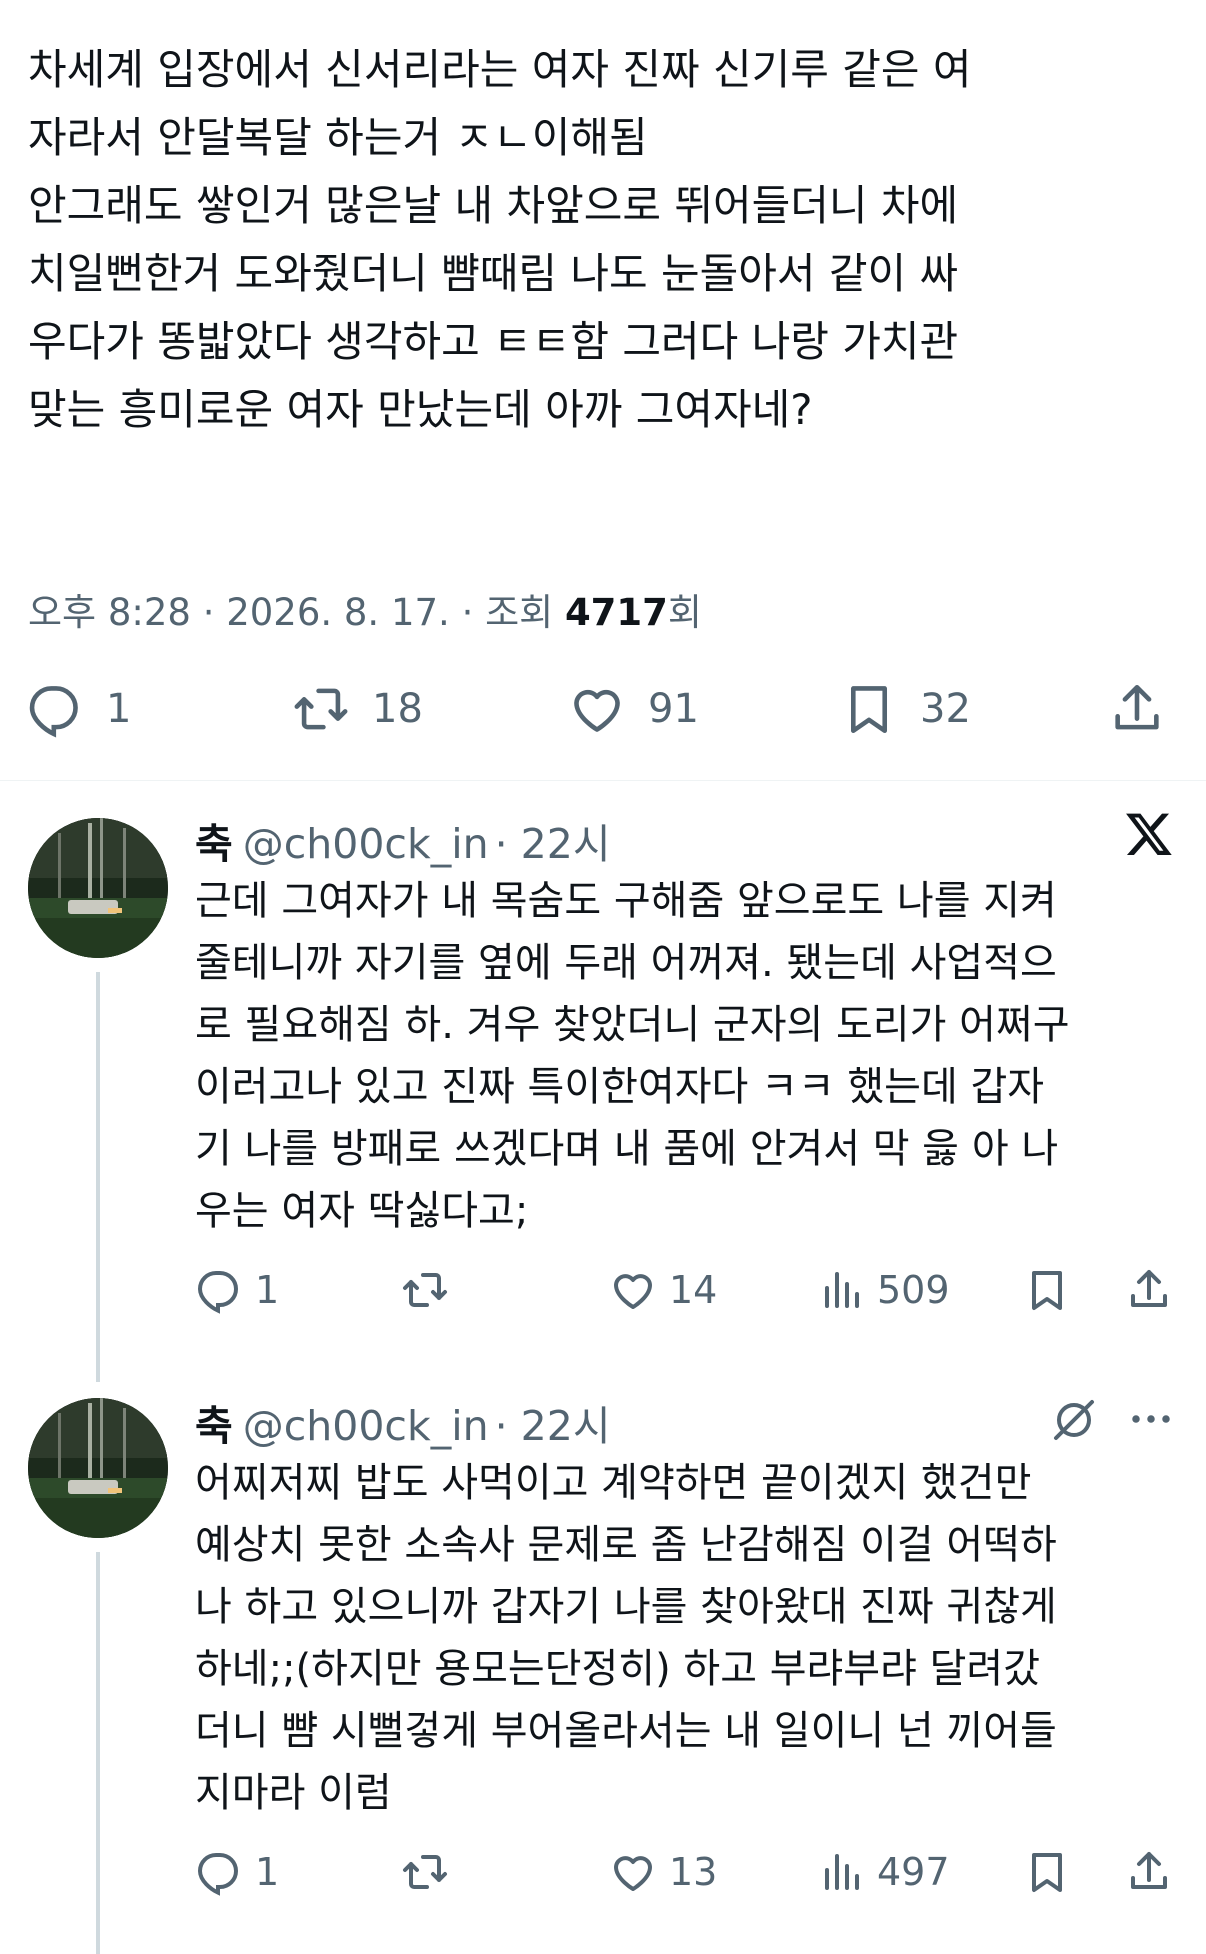 The image size is (1206, 1954). Describe the element at coordinates (663, 1290) in the screenshot. I see `like-button: 14` at that location.